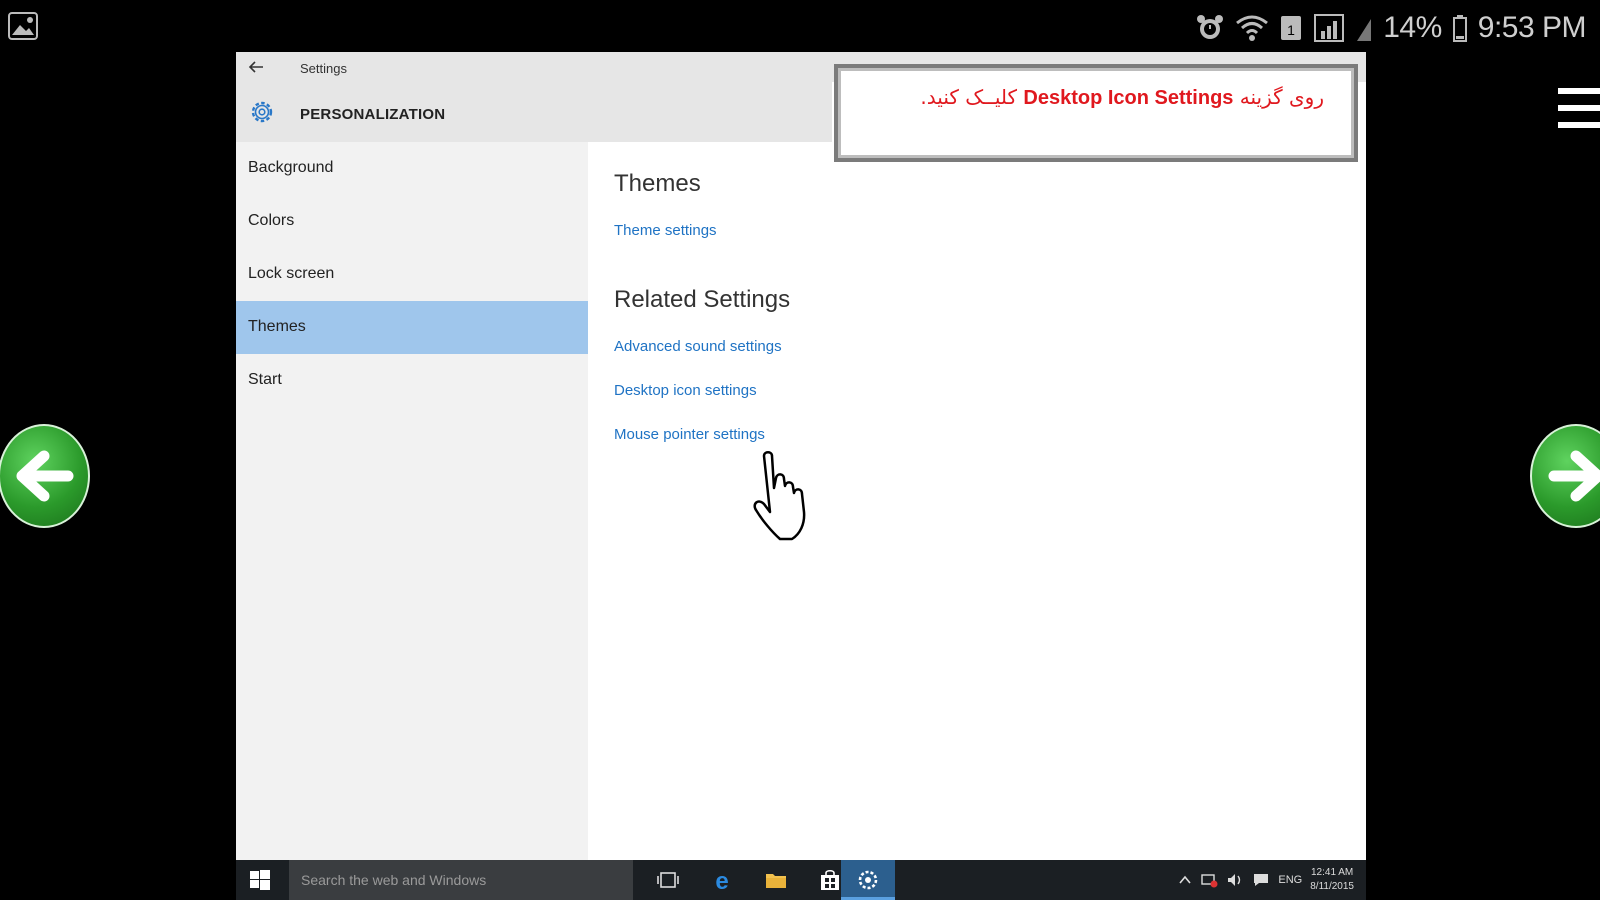 The width and height of the screenshot is (1600, 900). I want to click on sim-icon: 1, so click(1291, 28).